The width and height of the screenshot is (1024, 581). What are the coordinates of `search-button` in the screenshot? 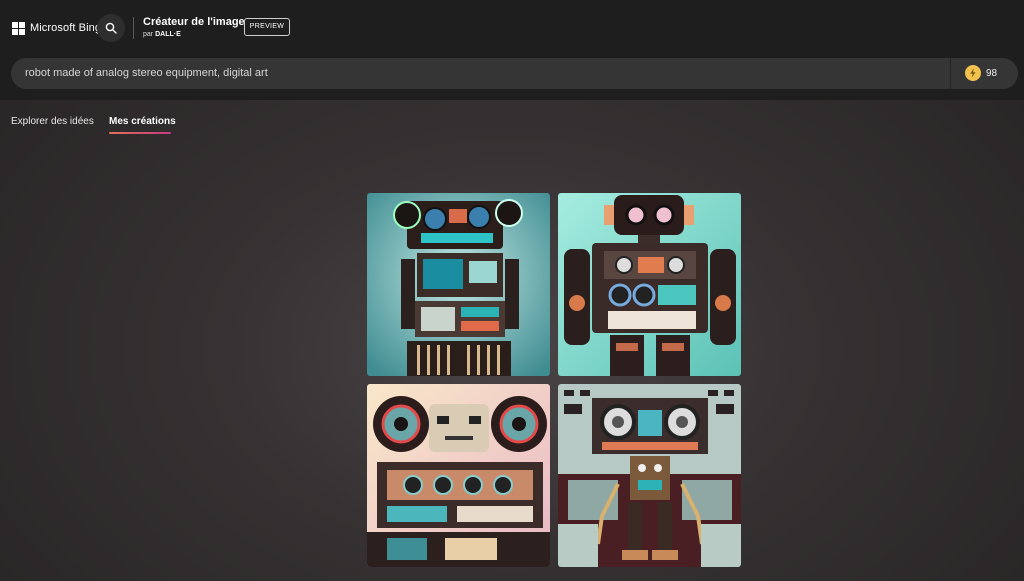 It's located at (111, 28).